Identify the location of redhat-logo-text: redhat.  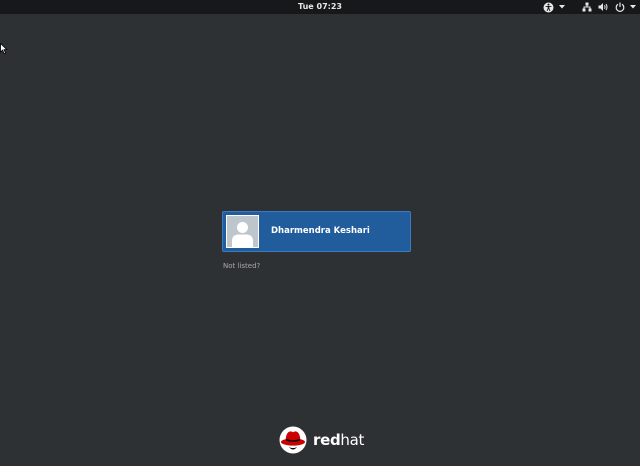
(338, 440).